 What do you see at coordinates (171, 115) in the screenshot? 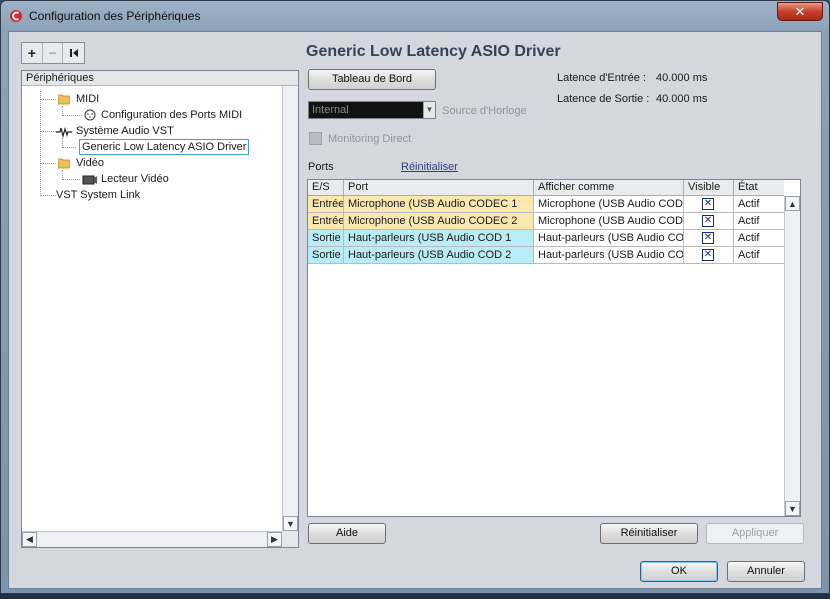
I see `tree-item-midi-ports: Configuration des Ports MIDI` at bounding box center [171, 115].